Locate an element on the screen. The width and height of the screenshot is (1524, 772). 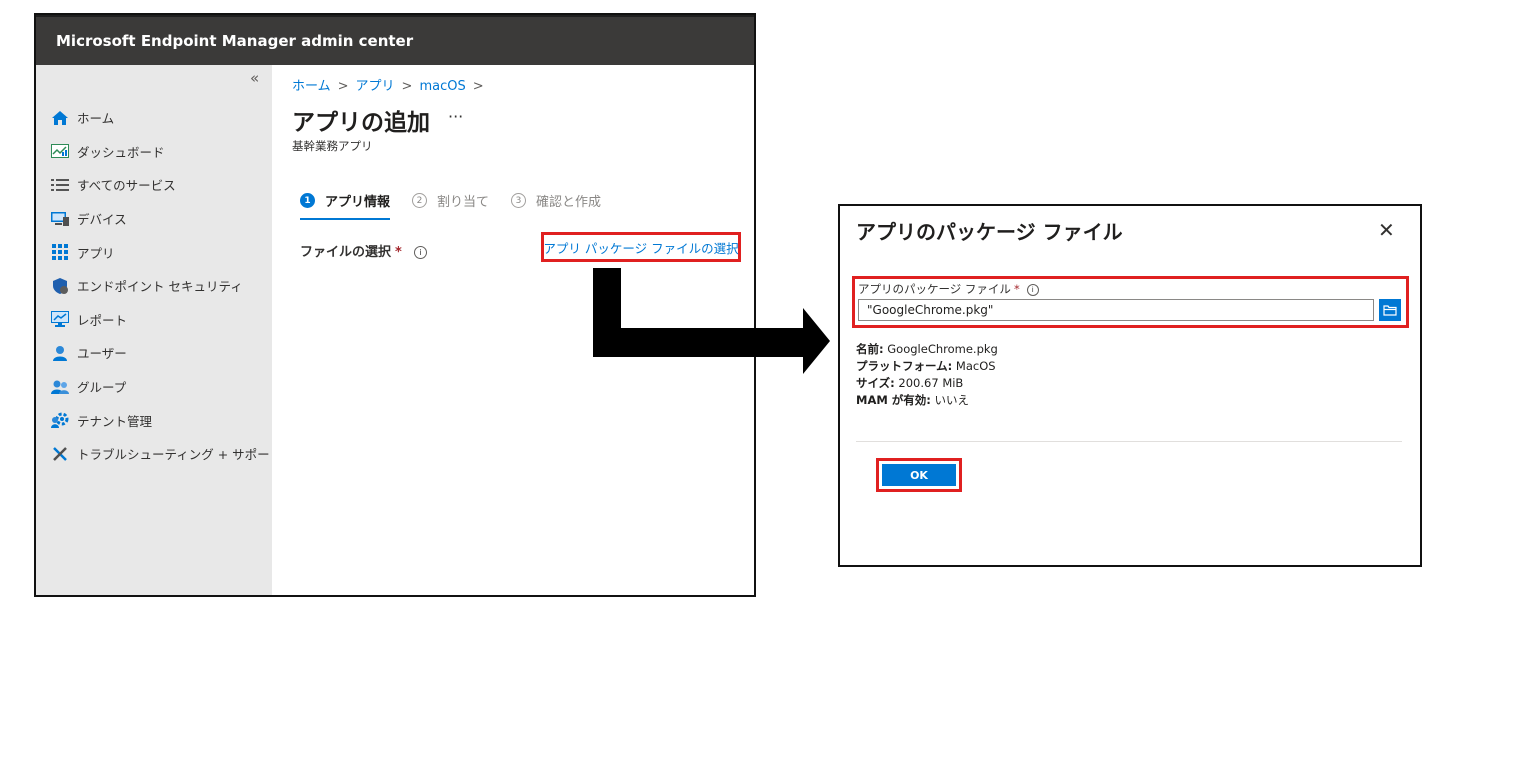
more-options-icon: ··· is located at coordinates (455, 116).